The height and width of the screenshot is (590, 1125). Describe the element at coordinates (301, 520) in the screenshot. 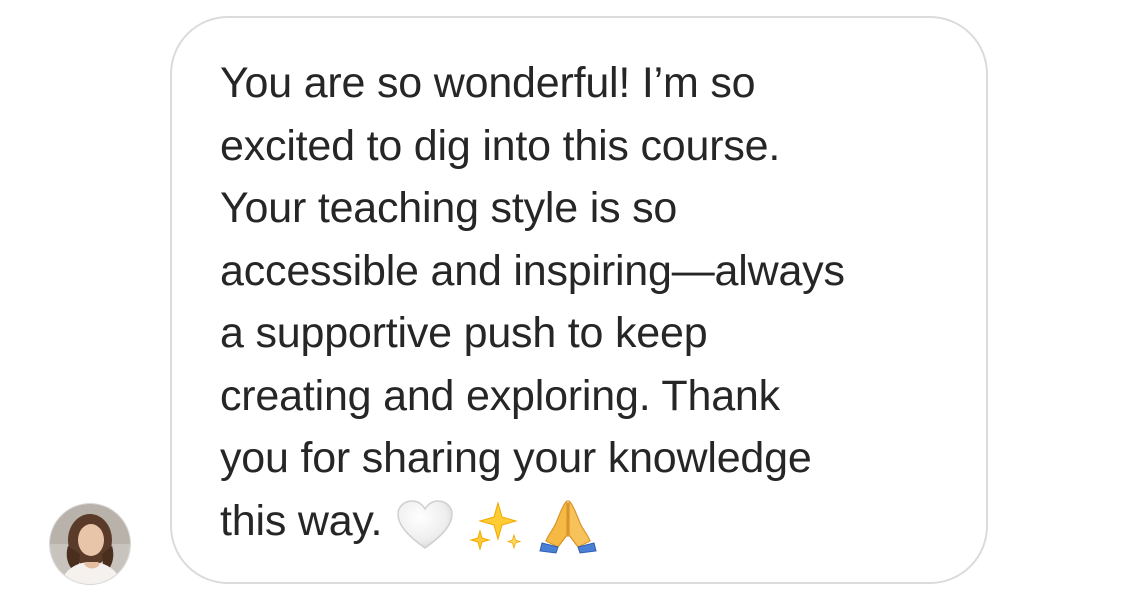

I see `message-line: this way.` at that location.